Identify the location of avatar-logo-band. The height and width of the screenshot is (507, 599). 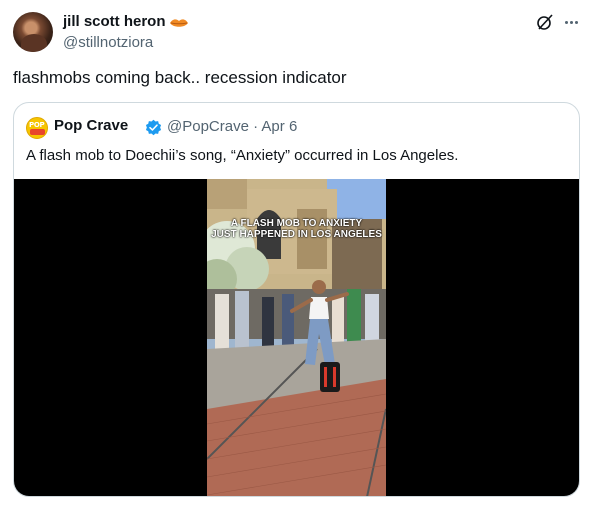
(37, 132).